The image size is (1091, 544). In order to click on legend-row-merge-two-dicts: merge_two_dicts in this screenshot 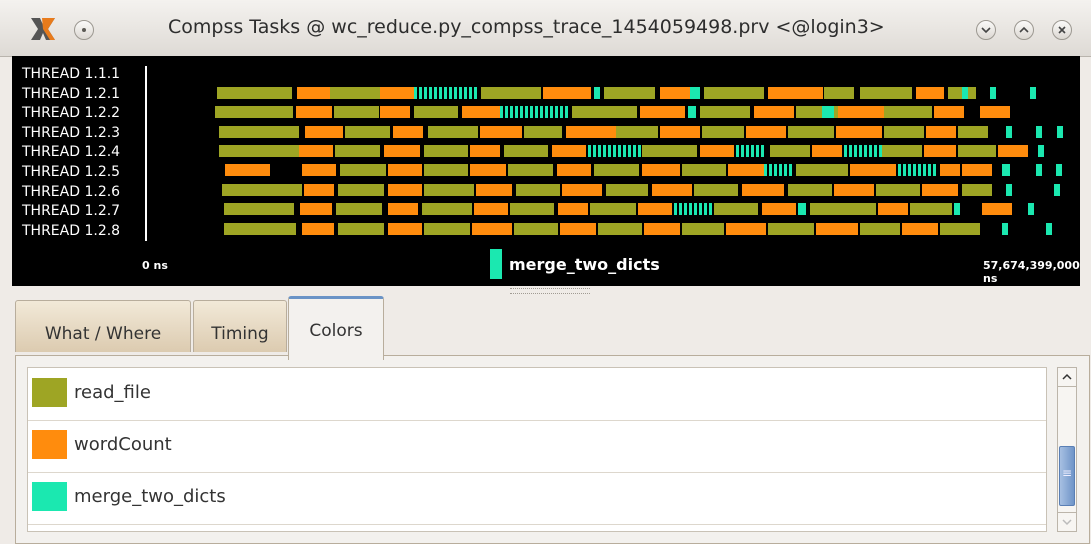, I will do `click(537, 498)`.